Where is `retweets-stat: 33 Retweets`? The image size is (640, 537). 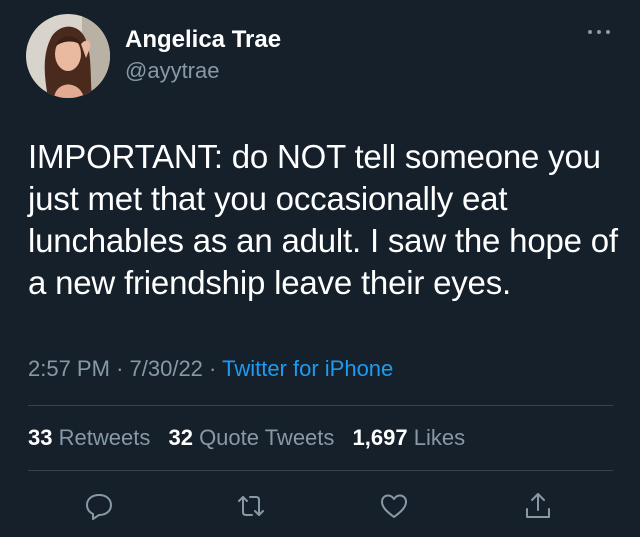
retweets-stat: 33 Retweets is located at coordinates (89, 437).